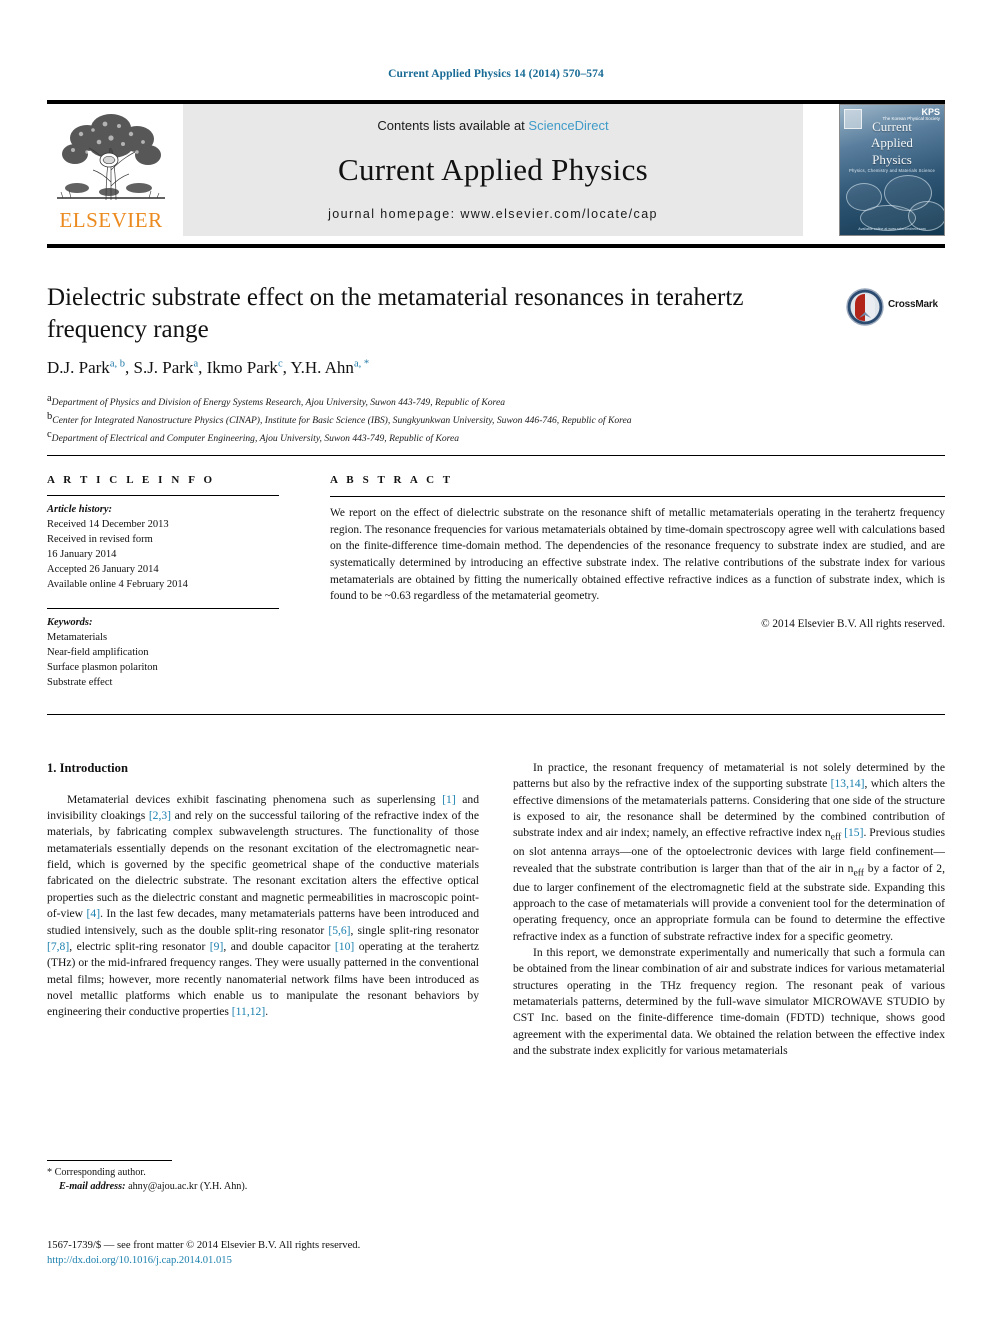  Describe the element at coordinates (100, 539) in the screenshot. I see `history-item: Received in revised form` at that location.